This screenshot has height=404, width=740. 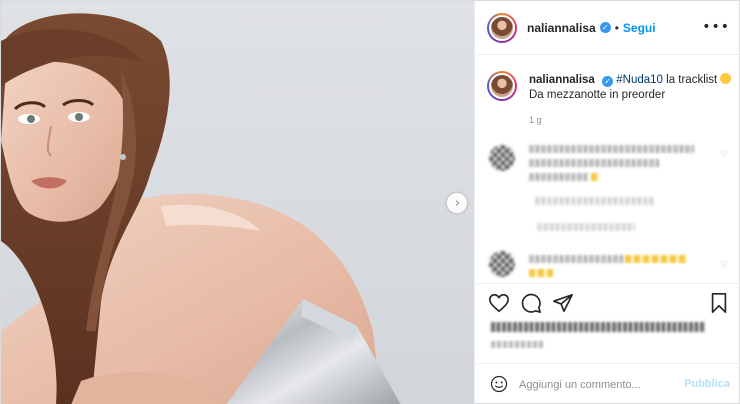 What do you see at coordinates (535, 120) in the screenshot?
I see `post-timestamp: 1 g` at bounding box center [535, 120].